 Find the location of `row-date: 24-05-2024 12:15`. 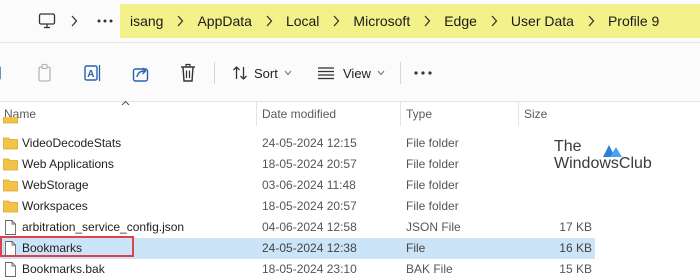

row-date: 24-05-2024 12:15 is located at coordinates (309, 143).